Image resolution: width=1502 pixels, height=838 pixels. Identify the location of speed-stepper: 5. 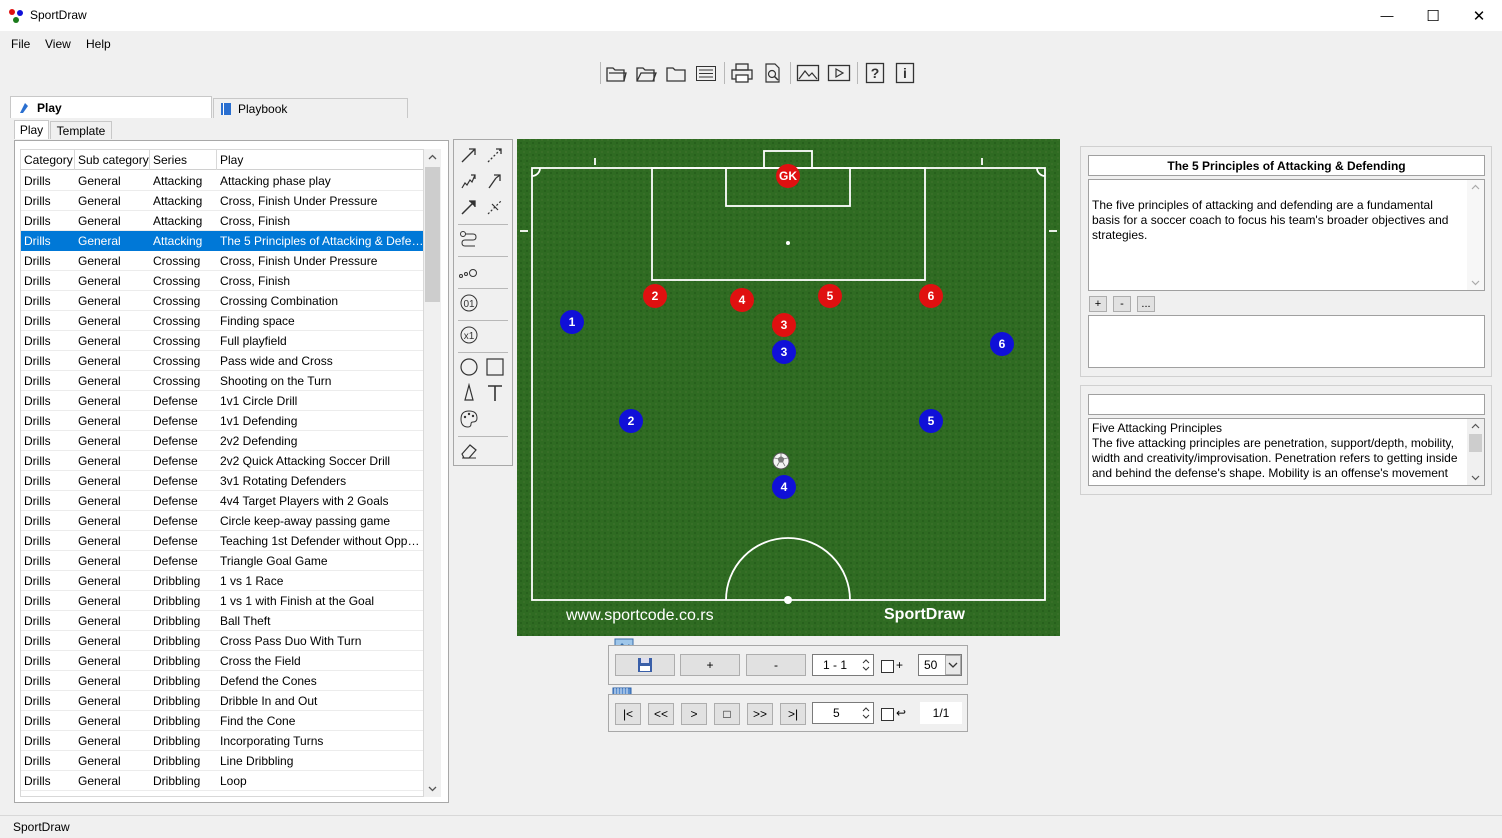
(843, 713).